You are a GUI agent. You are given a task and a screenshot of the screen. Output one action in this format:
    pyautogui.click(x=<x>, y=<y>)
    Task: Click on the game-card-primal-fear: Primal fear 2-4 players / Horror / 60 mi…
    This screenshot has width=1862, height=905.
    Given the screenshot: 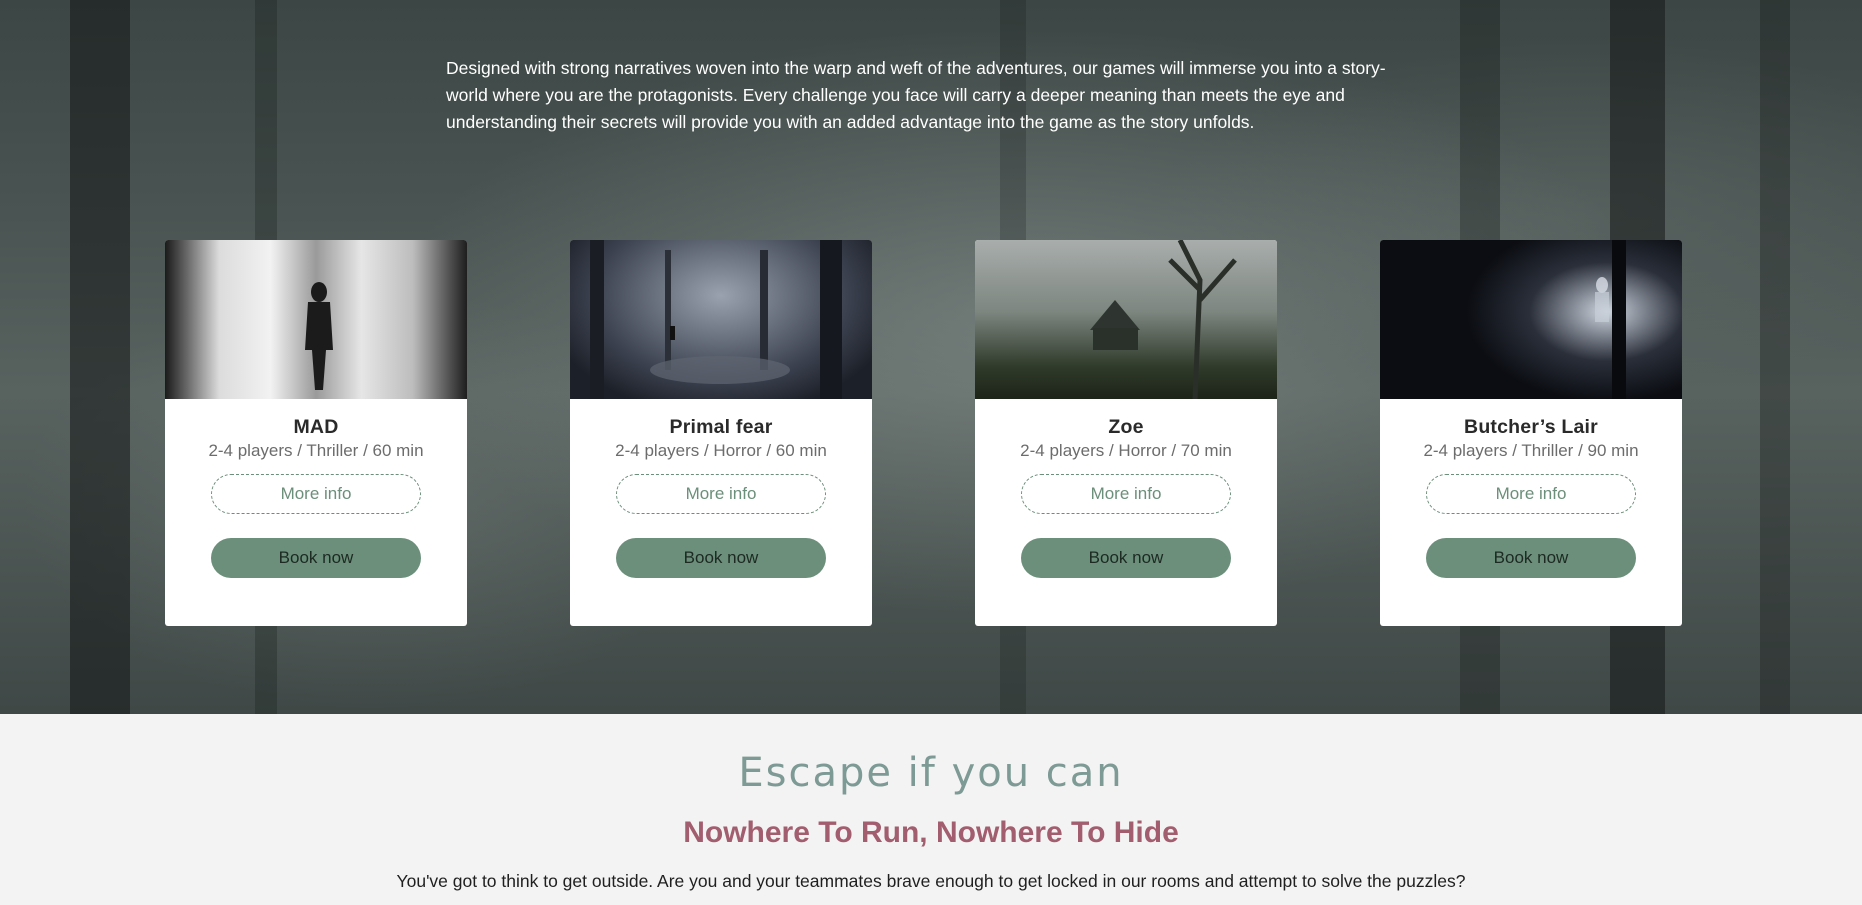 What is the action you would take?
    pyautogui.click(x=721, y=433)
    